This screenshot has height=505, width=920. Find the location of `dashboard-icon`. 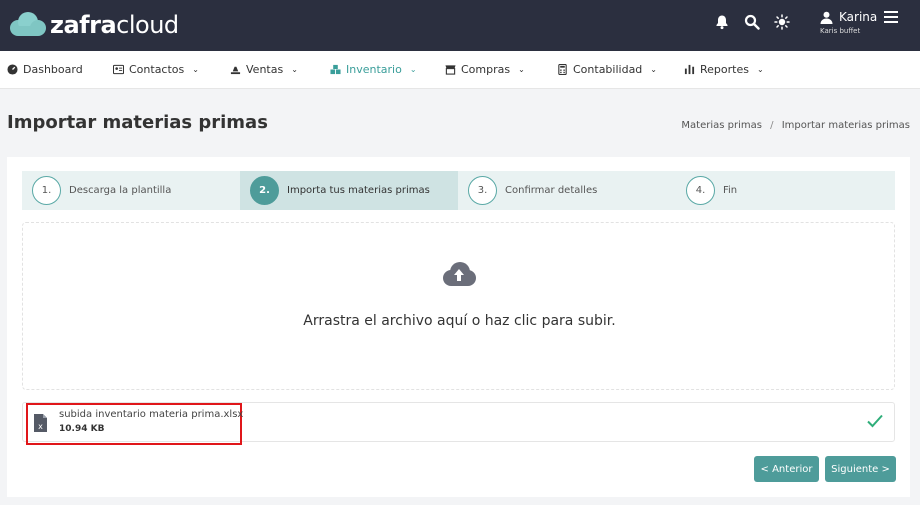

dashboard-icon is located at coordinates (12, 69).